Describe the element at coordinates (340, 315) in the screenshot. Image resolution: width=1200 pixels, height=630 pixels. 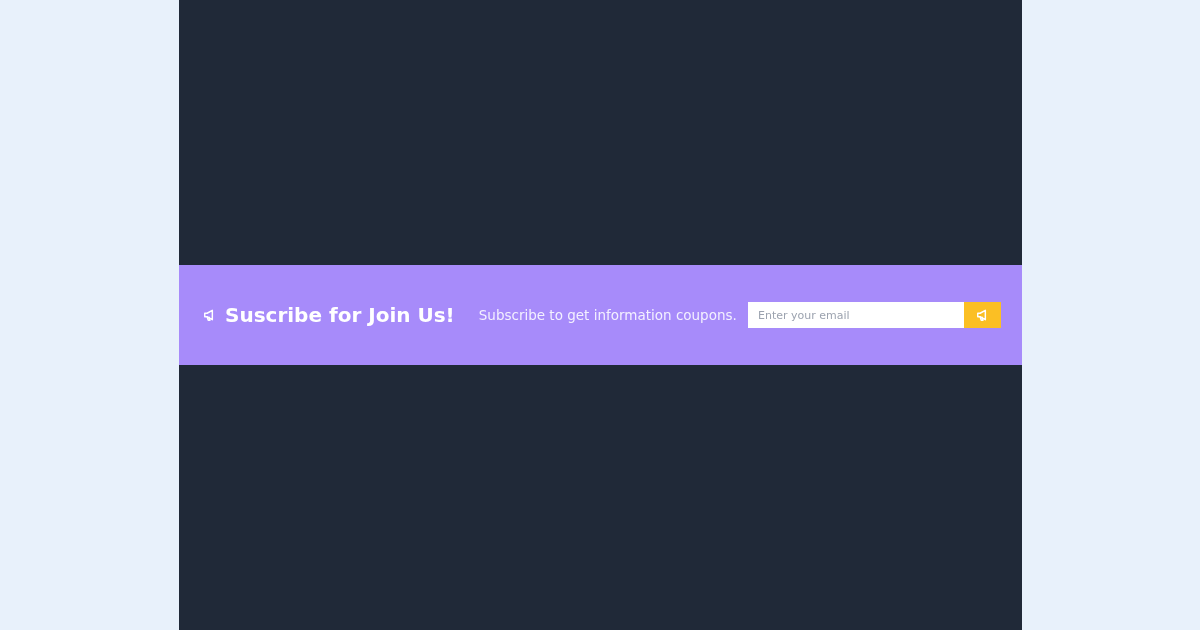
I see `banner-heading: Suscribe for Join Us!` at that location.